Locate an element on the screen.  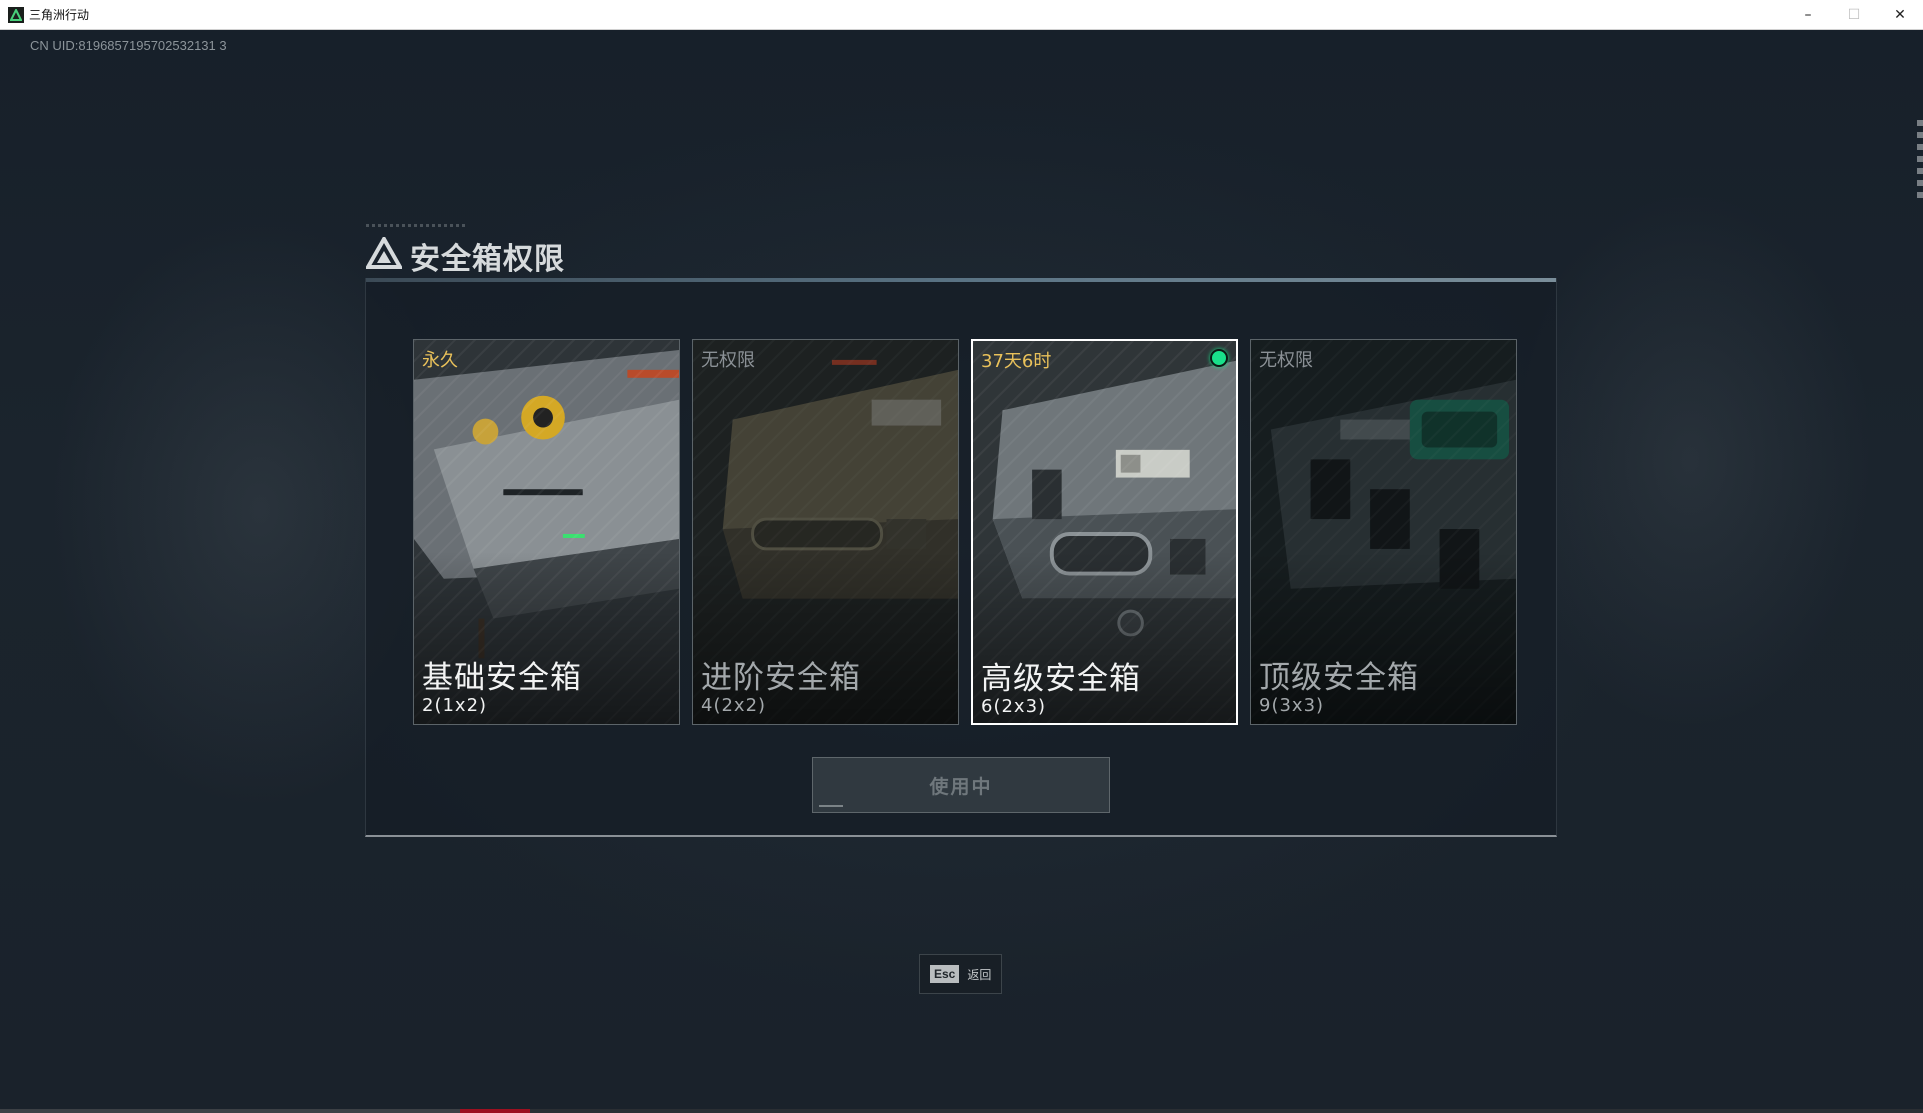
card-name: 进阶安全箱 is located at coordinates (781, 678).